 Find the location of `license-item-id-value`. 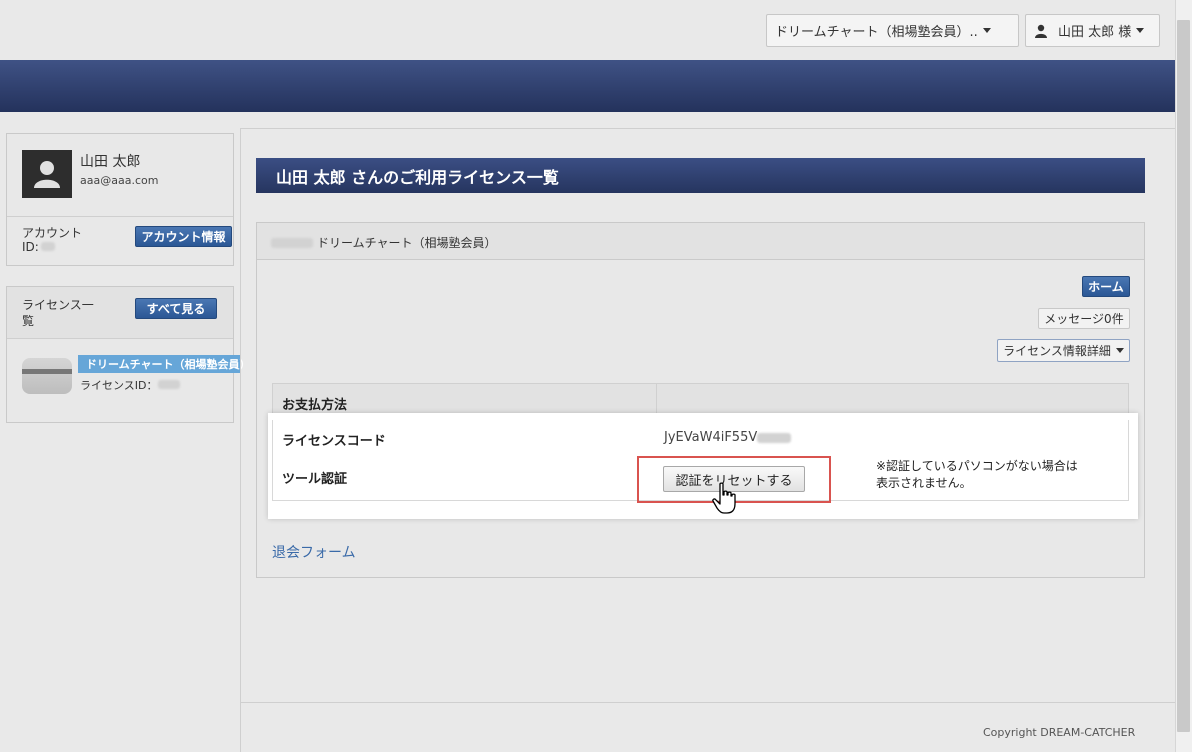

license-item-id-value is located at coordinates (168, 384).